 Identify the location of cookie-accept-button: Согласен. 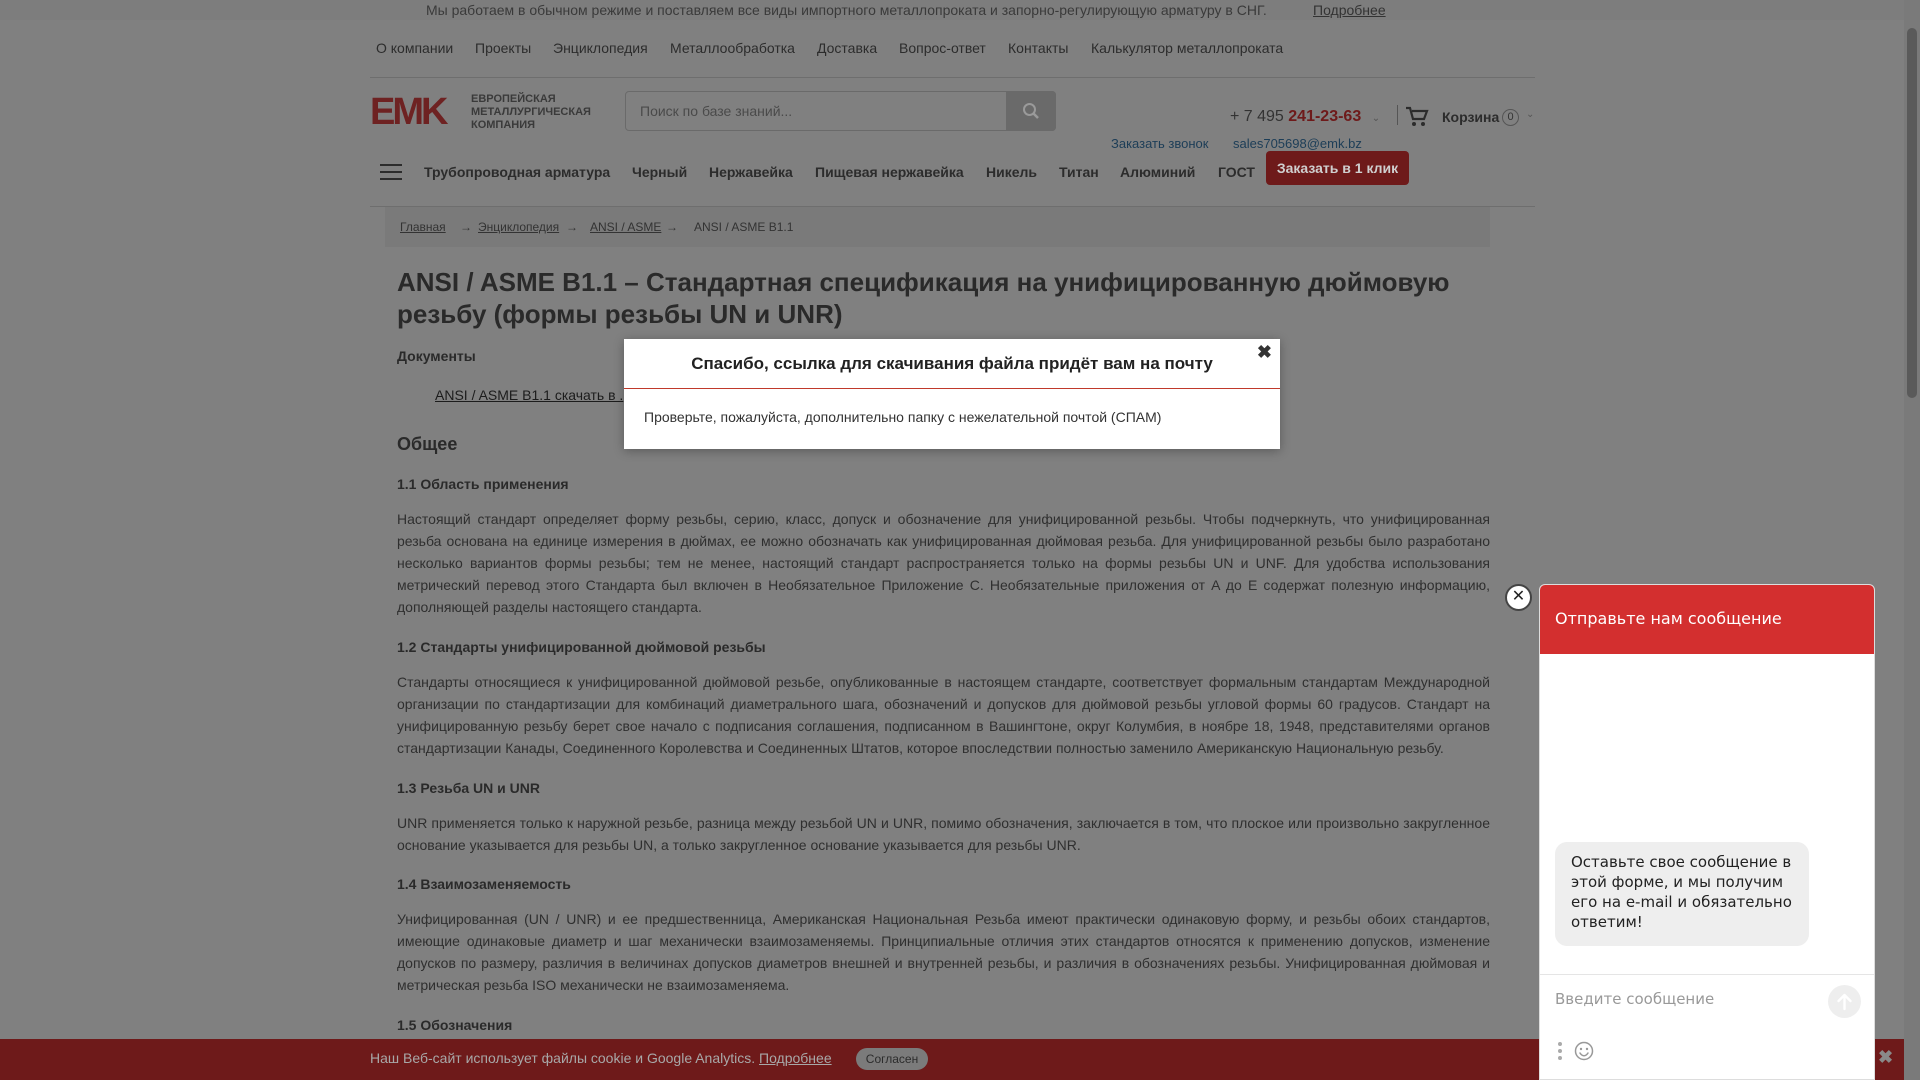
(892, 1059).